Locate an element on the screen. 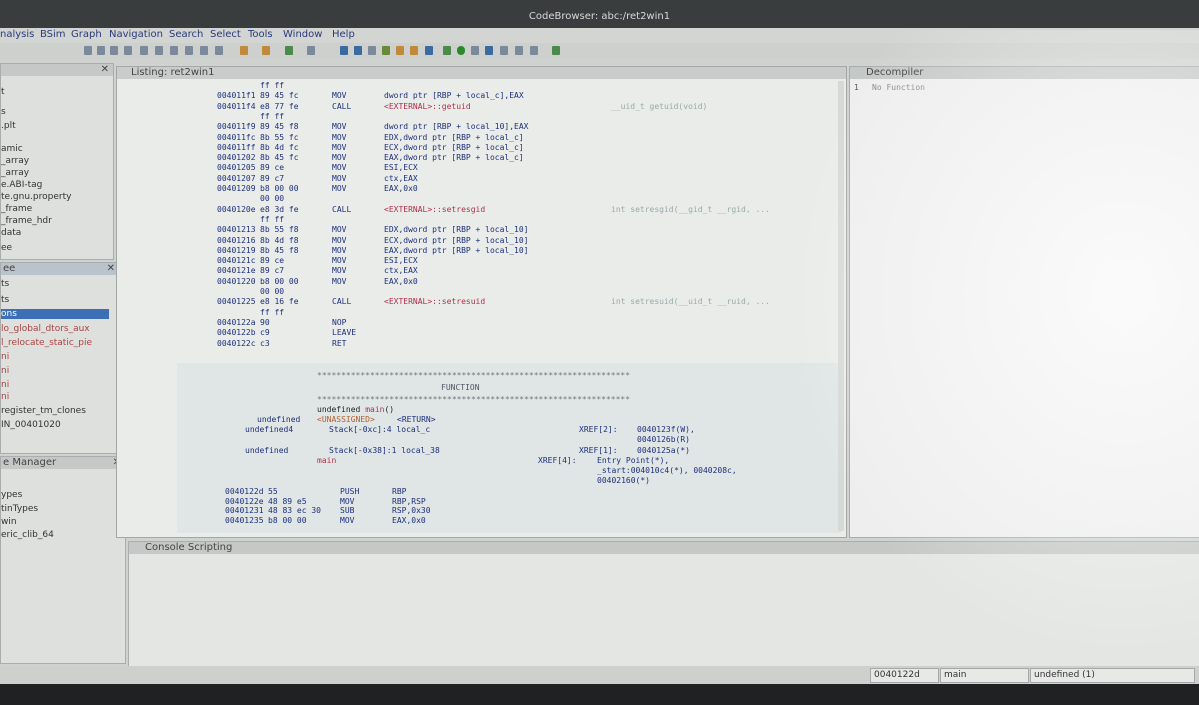 The height and width of the screenshot is (705, 1199). data-type-item: ypes is located at coordinates (11, 495).